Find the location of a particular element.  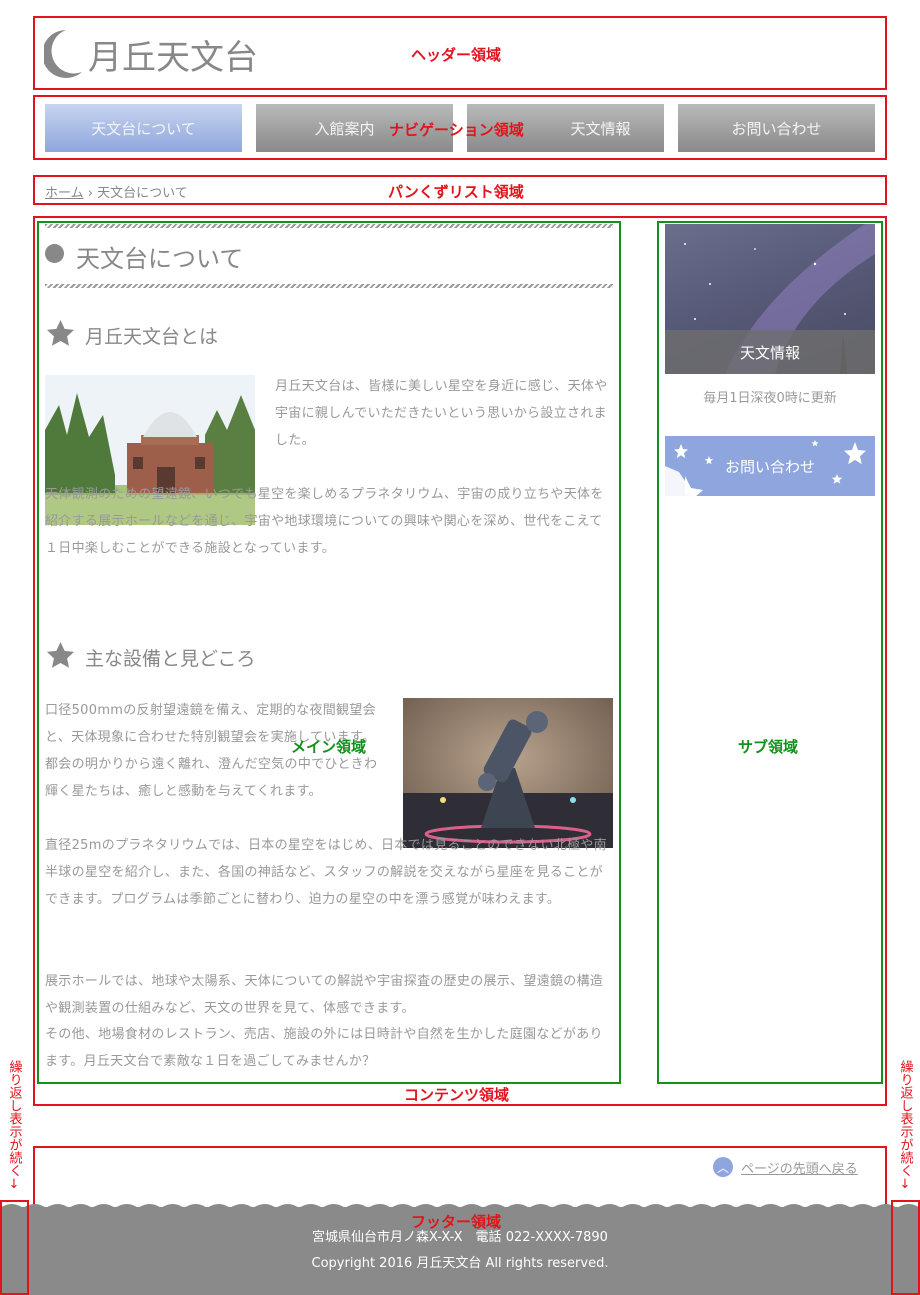

right-repeat-note: 繰り返し表示が続く ↓ is located at coordinates (905, 1126).